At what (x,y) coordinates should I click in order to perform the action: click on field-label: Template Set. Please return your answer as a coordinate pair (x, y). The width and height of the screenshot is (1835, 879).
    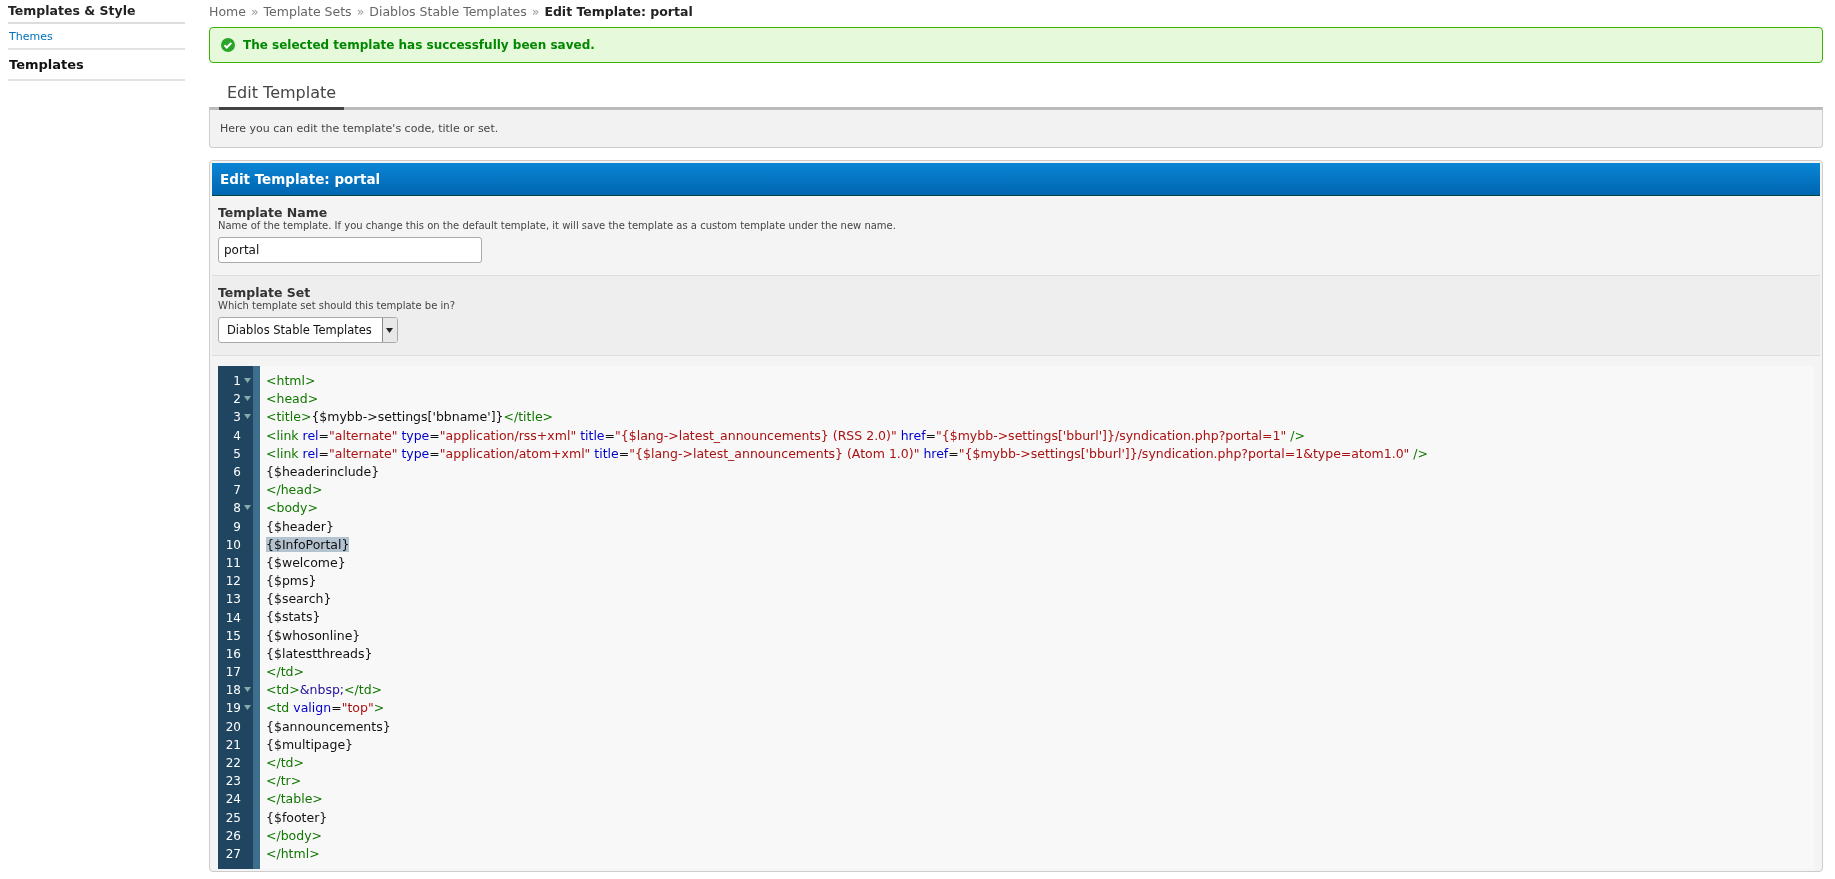
    Looking at the image, I should click on (264, 292).